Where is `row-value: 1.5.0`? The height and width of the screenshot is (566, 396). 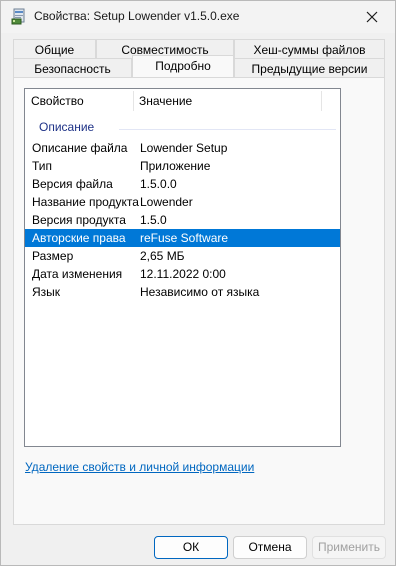 row-value: 1.5.0 is located at coordinates (153, 220).